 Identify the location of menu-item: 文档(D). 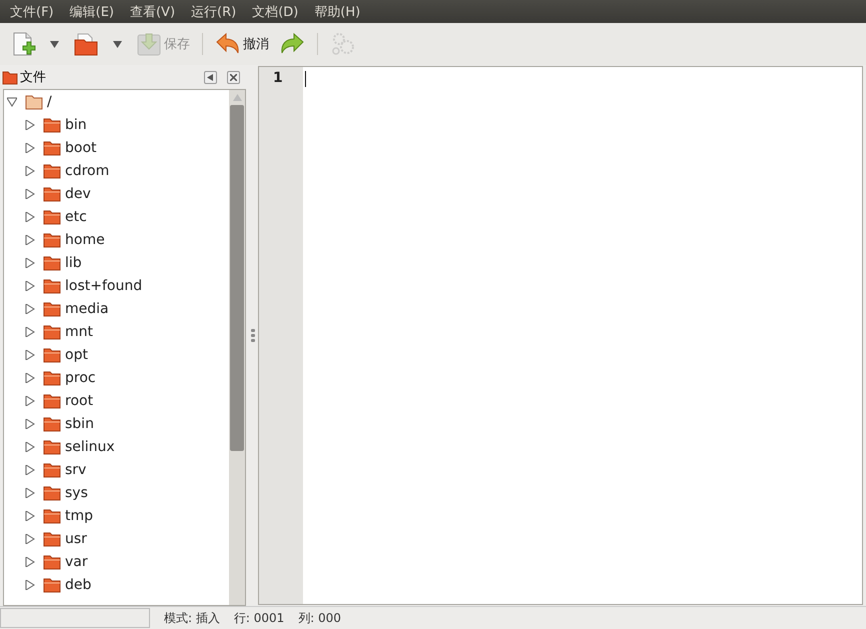
(275, 11).